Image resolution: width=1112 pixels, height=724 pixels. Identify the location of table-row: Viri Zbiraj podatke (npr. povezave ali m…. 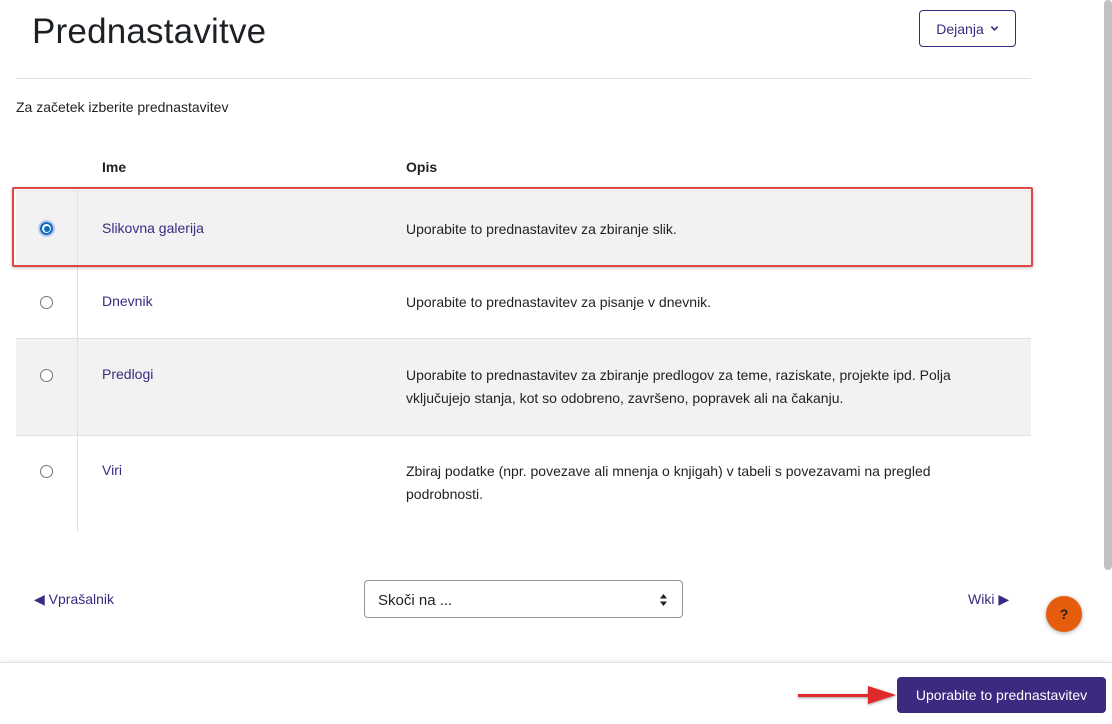
(523, 483).